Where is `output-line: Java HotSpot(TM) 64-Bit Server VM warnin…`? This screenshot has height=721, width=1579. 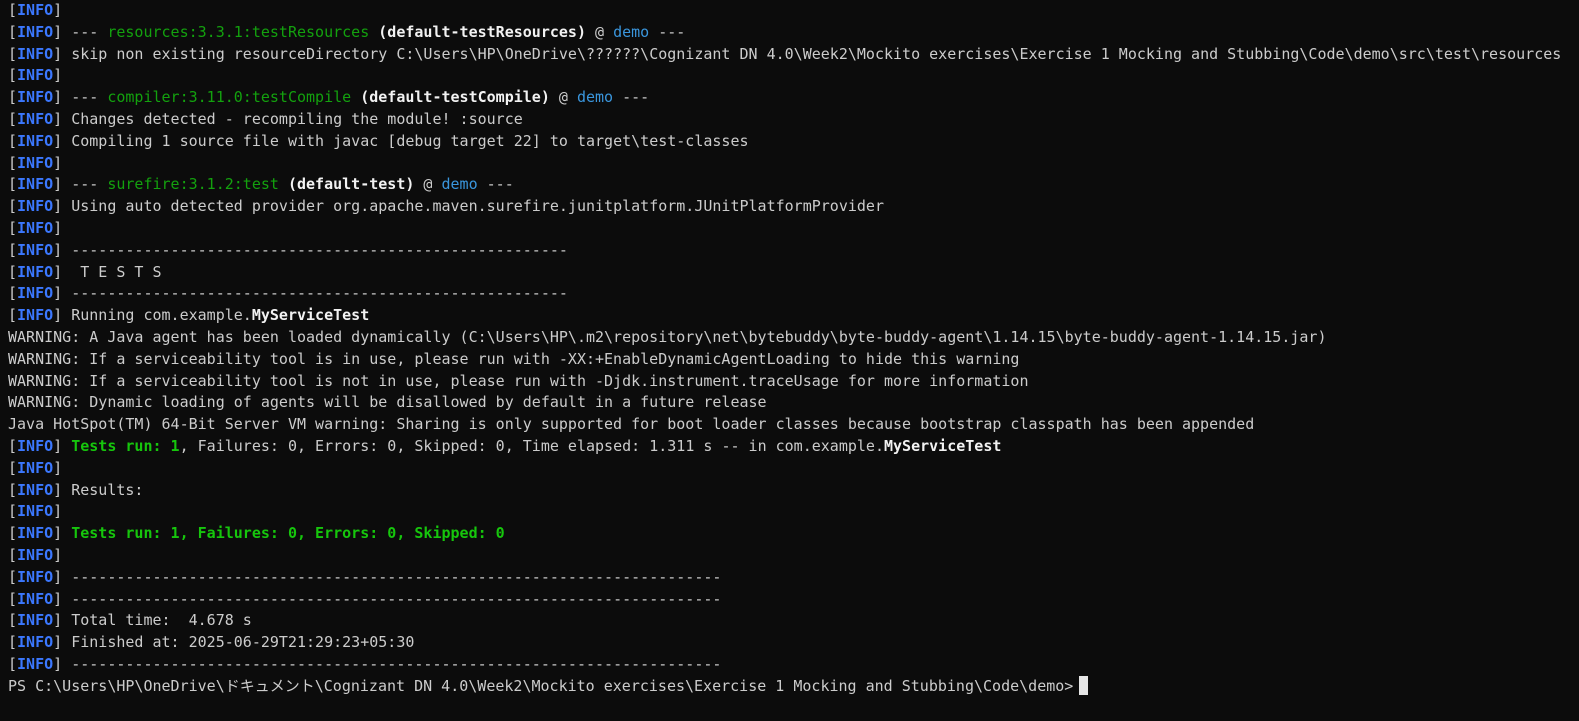
output-line: Java HotSpot(TM) 64-Bit Server VM warnin… is located at coordinates (793, 425).